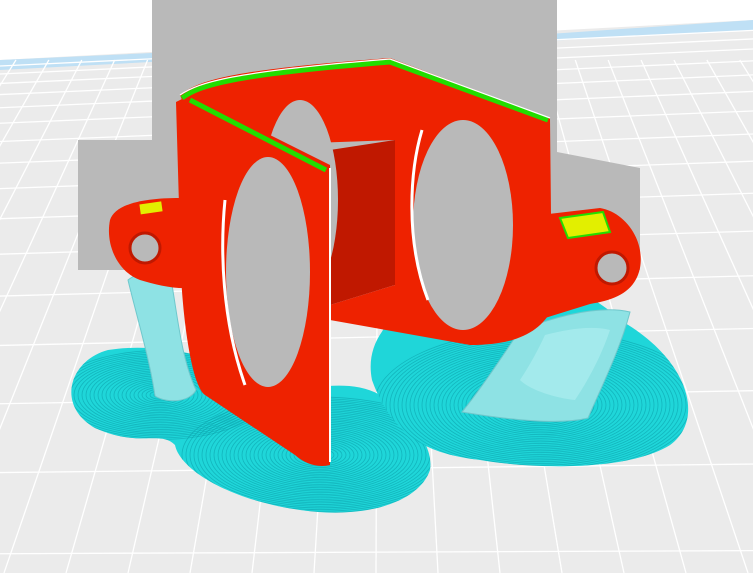  Describe the element at coordinates (145, 248) in the screenshot. I see `left-mount-hole` at that location.